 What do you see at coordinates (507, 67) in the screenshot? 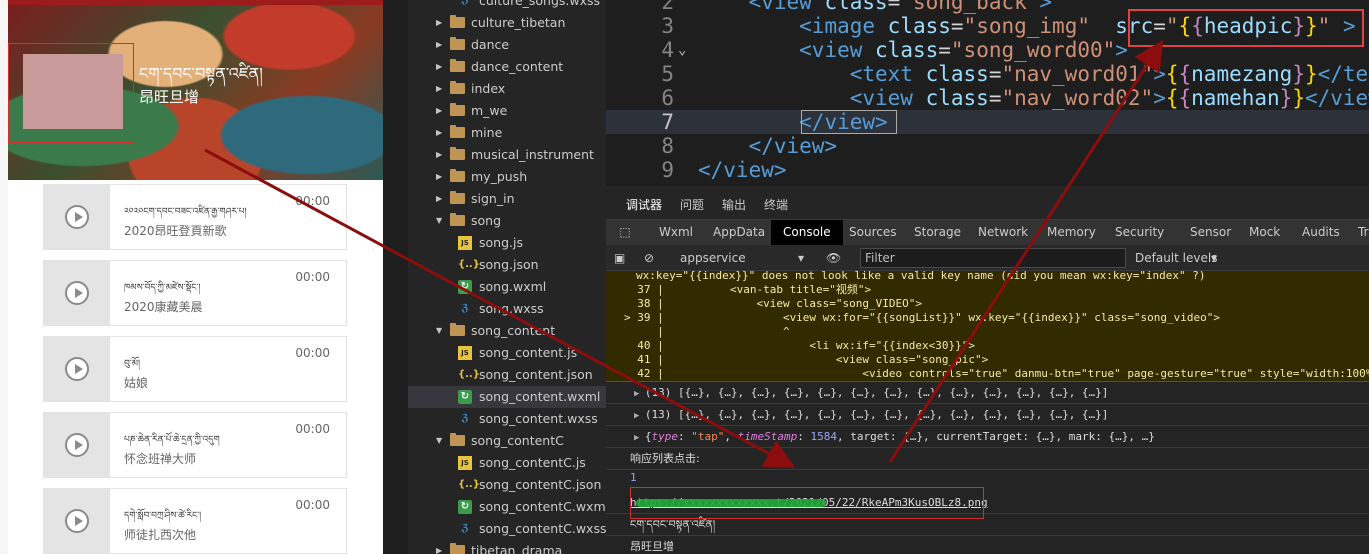
I see `tree-folder: ▶ dance_content` at bounding box center [507, 67].